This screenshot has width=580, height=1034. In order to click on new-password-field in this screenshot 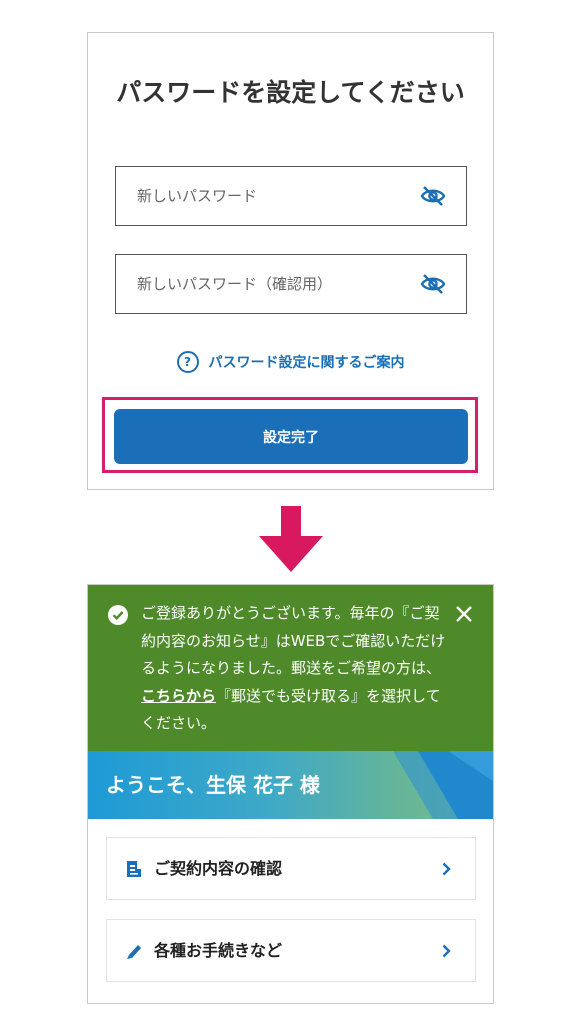, I will do `click(291, 196)`.